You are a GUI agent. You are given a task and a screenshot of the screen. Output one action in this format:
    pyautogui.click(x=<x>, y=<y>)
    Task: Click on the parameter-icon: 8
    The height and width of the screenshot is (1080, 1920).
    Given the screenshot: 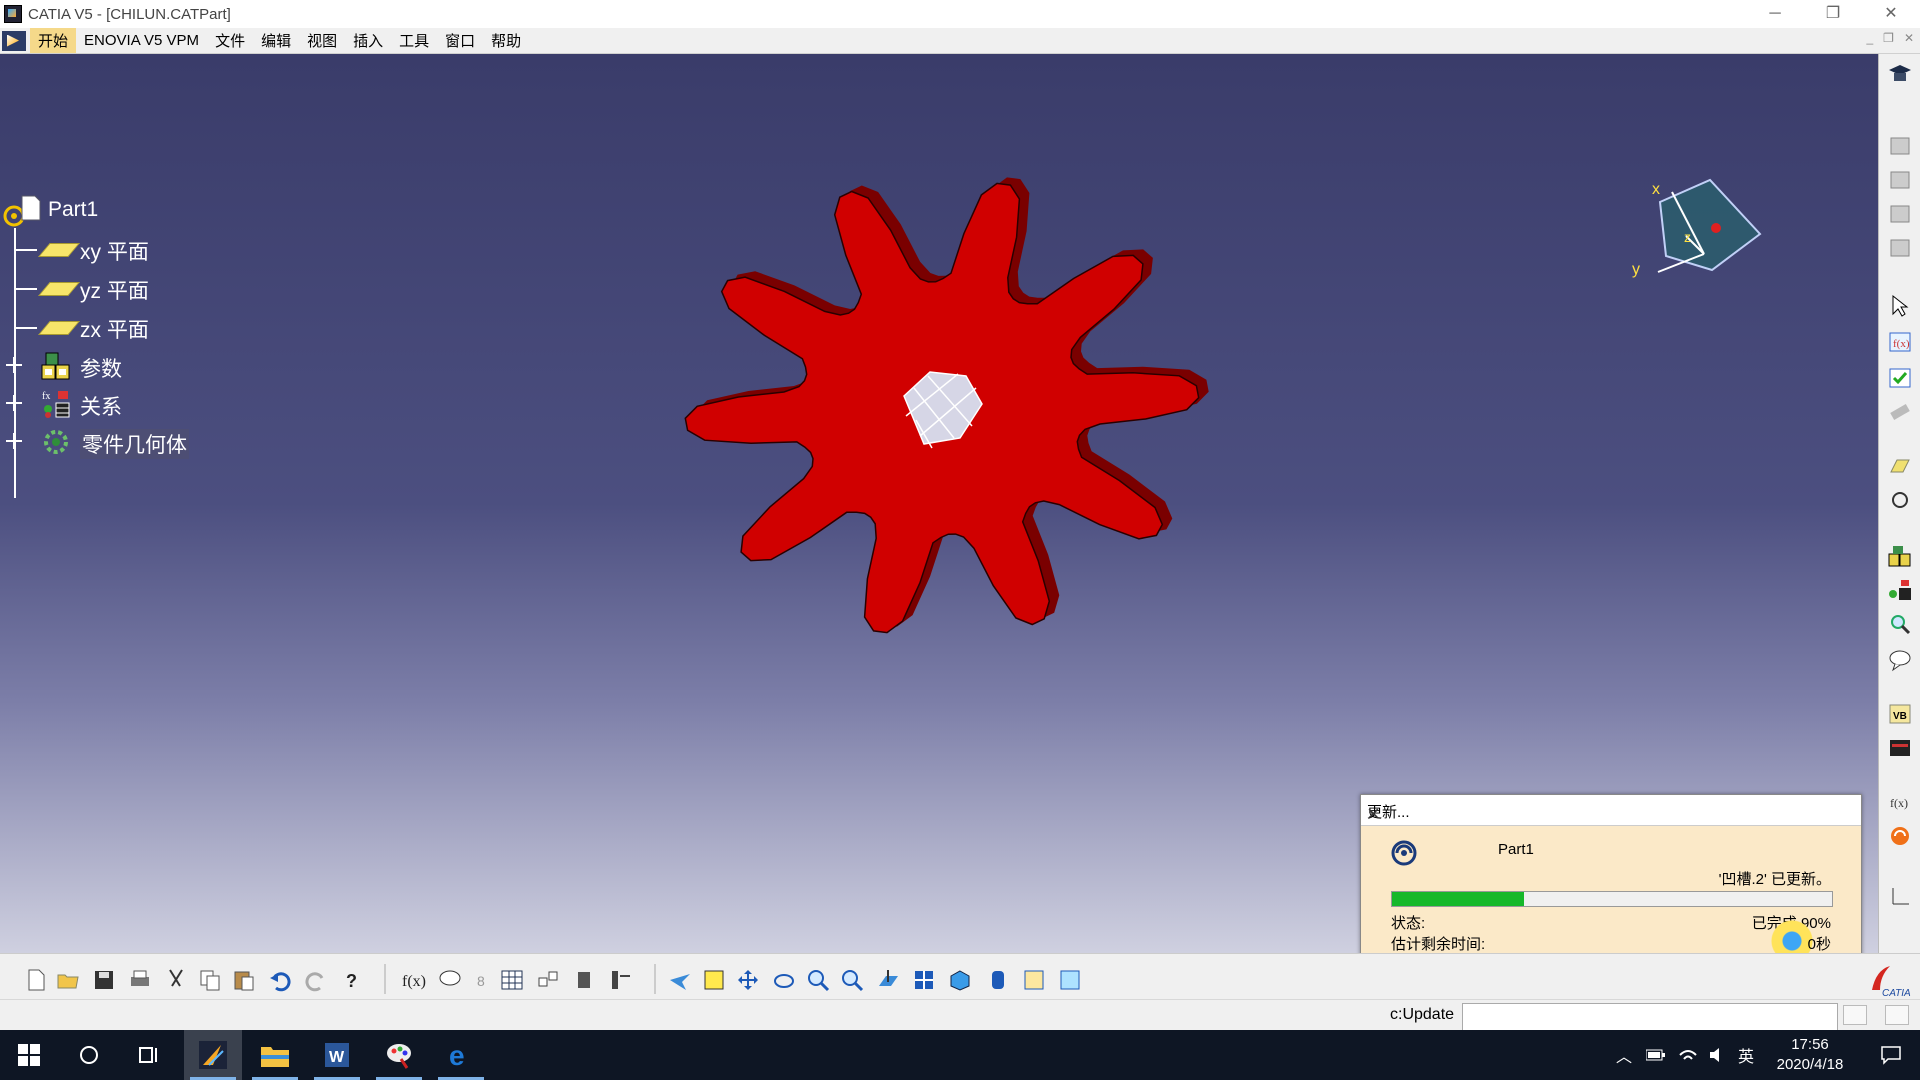 What is the action you would take?
    pyautogui.click(x=482, y=980)
    